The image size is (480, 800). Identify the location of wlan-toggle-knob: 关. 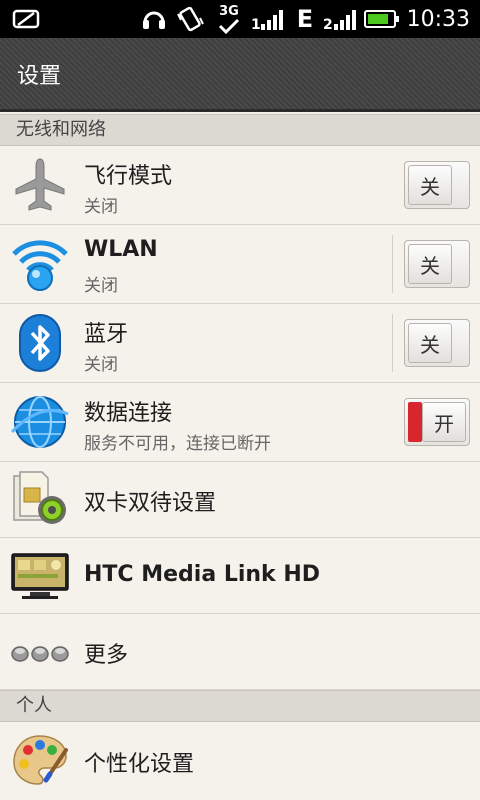
(430, 264).